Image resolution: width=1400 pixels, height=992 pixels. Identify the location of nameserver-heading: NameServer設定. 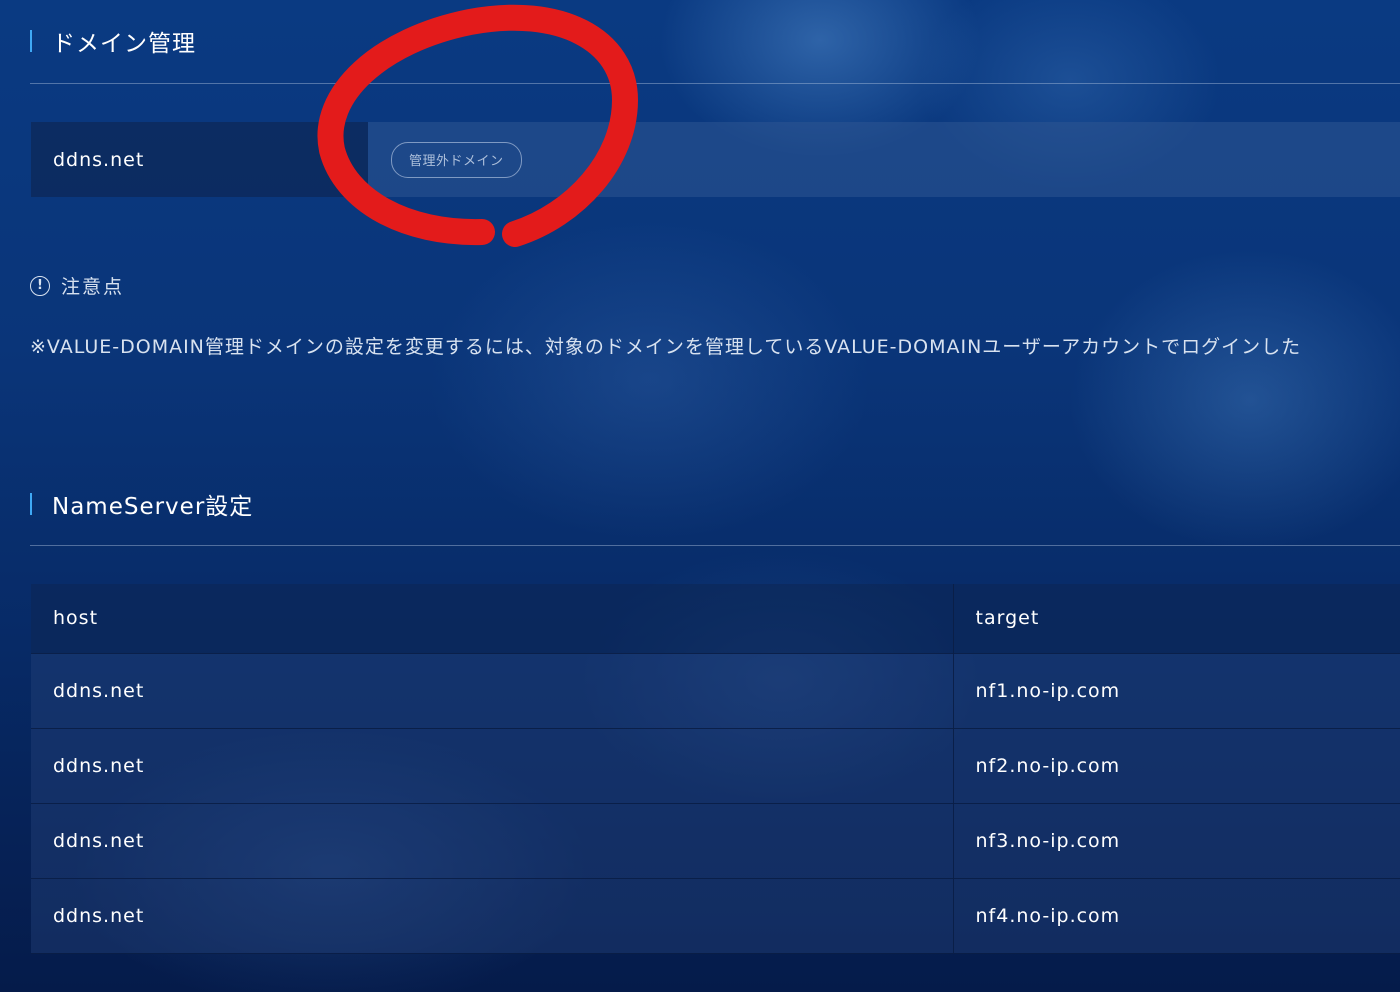
(141, 505).